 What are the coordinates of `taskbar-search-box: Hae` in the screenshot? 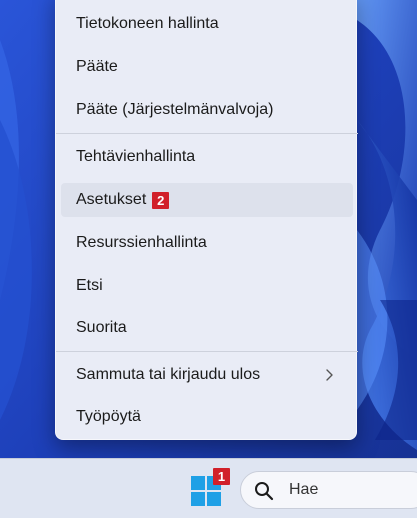 It's located at (328, 490).